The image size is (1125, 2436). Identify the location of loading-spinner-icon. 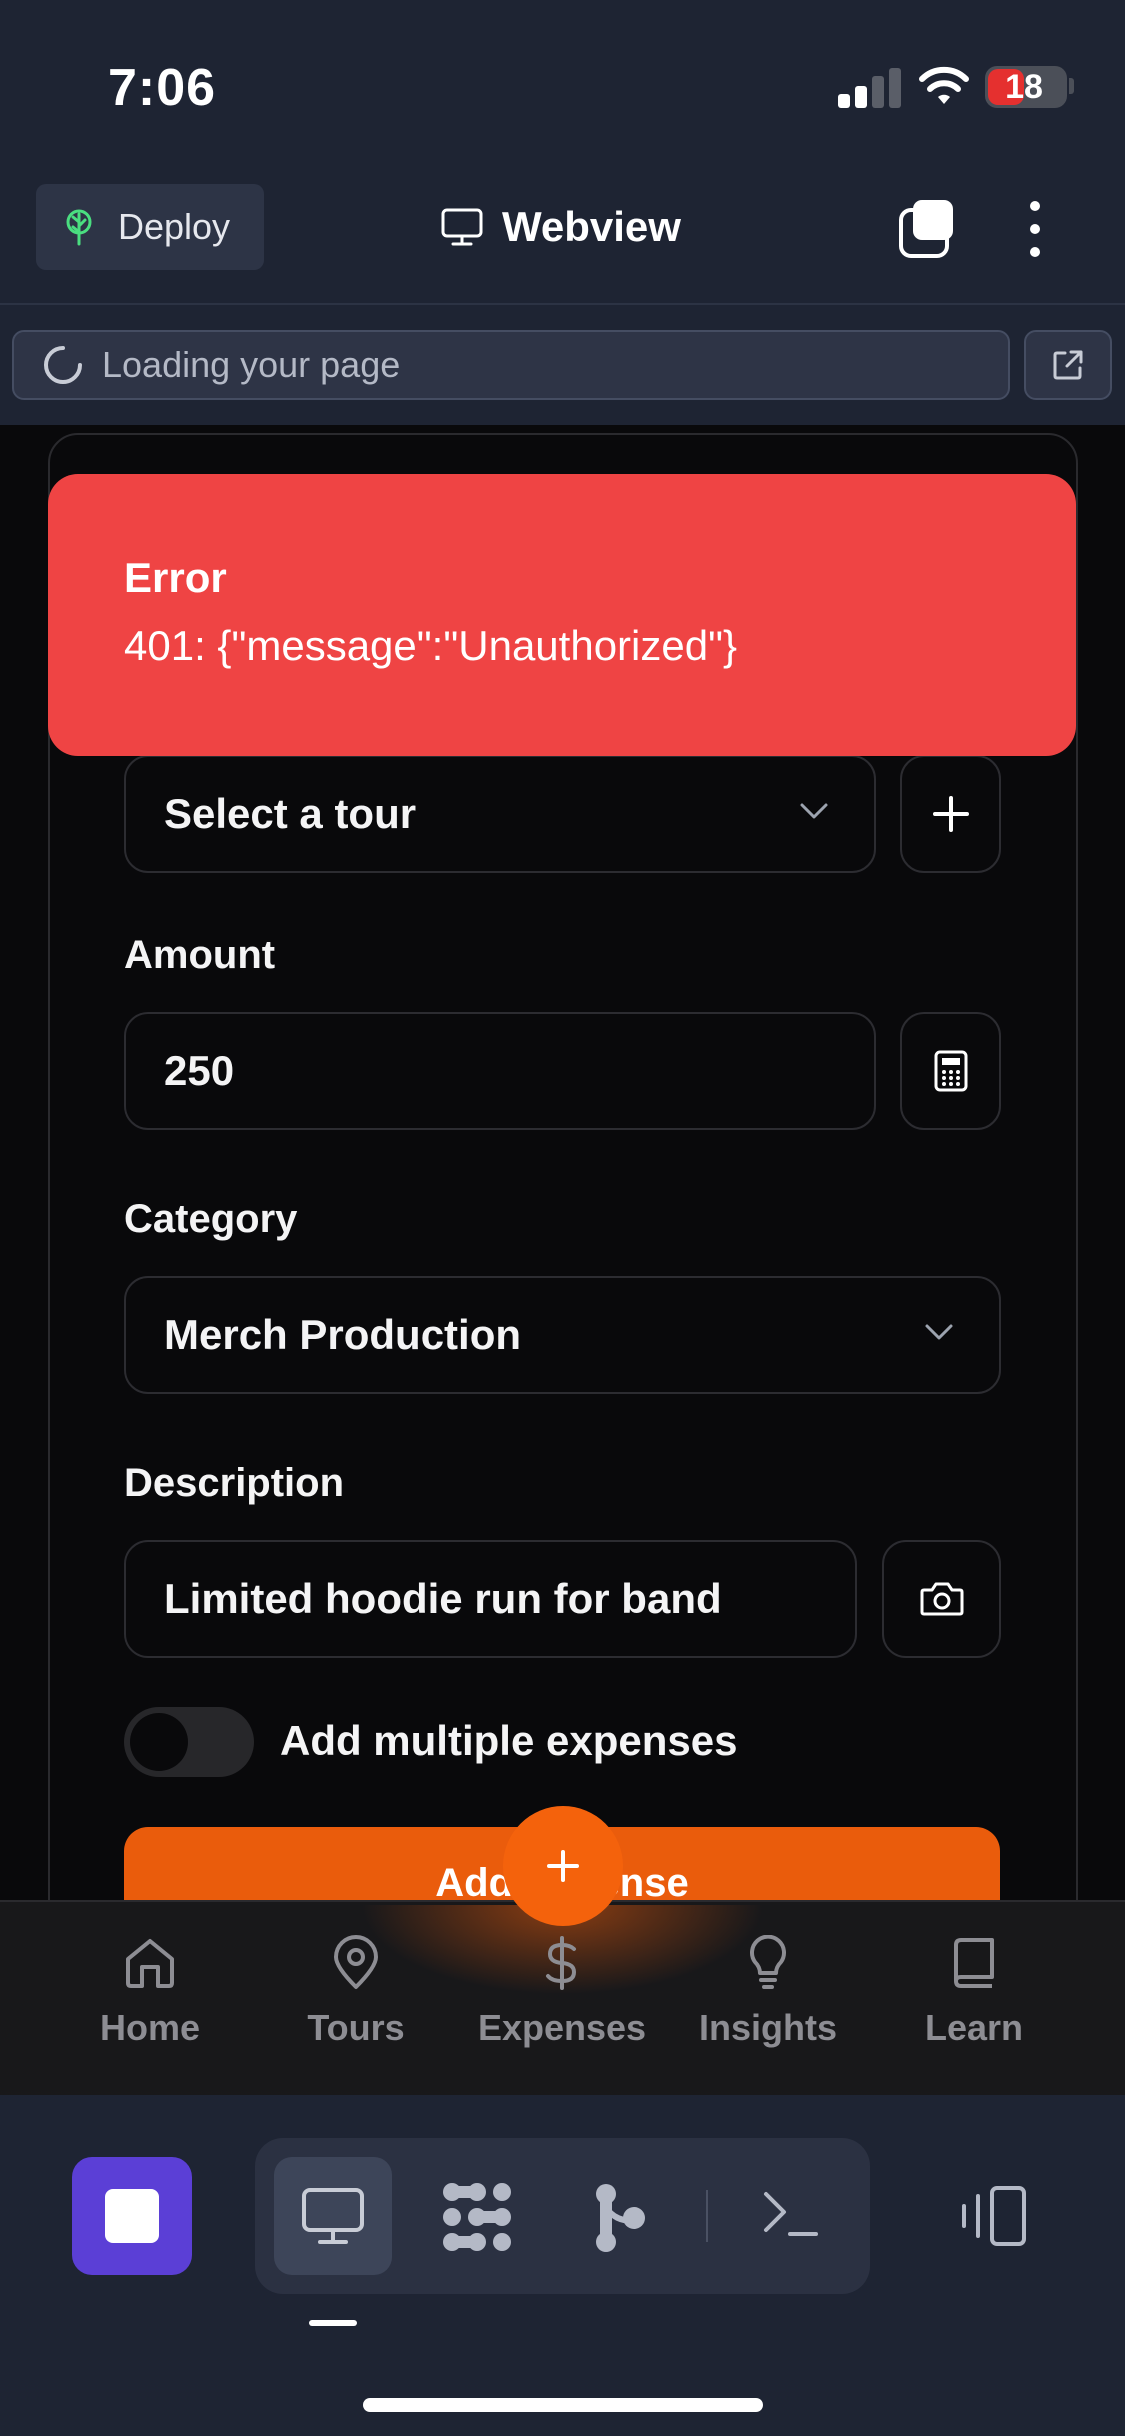
(63, 365).